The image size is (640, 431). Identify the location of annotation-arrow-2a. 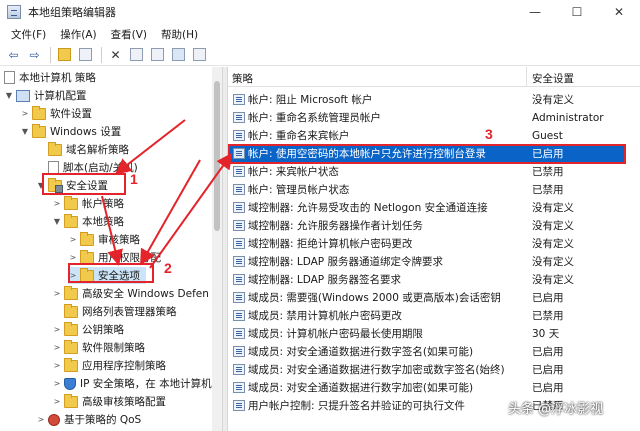
(112, 230).